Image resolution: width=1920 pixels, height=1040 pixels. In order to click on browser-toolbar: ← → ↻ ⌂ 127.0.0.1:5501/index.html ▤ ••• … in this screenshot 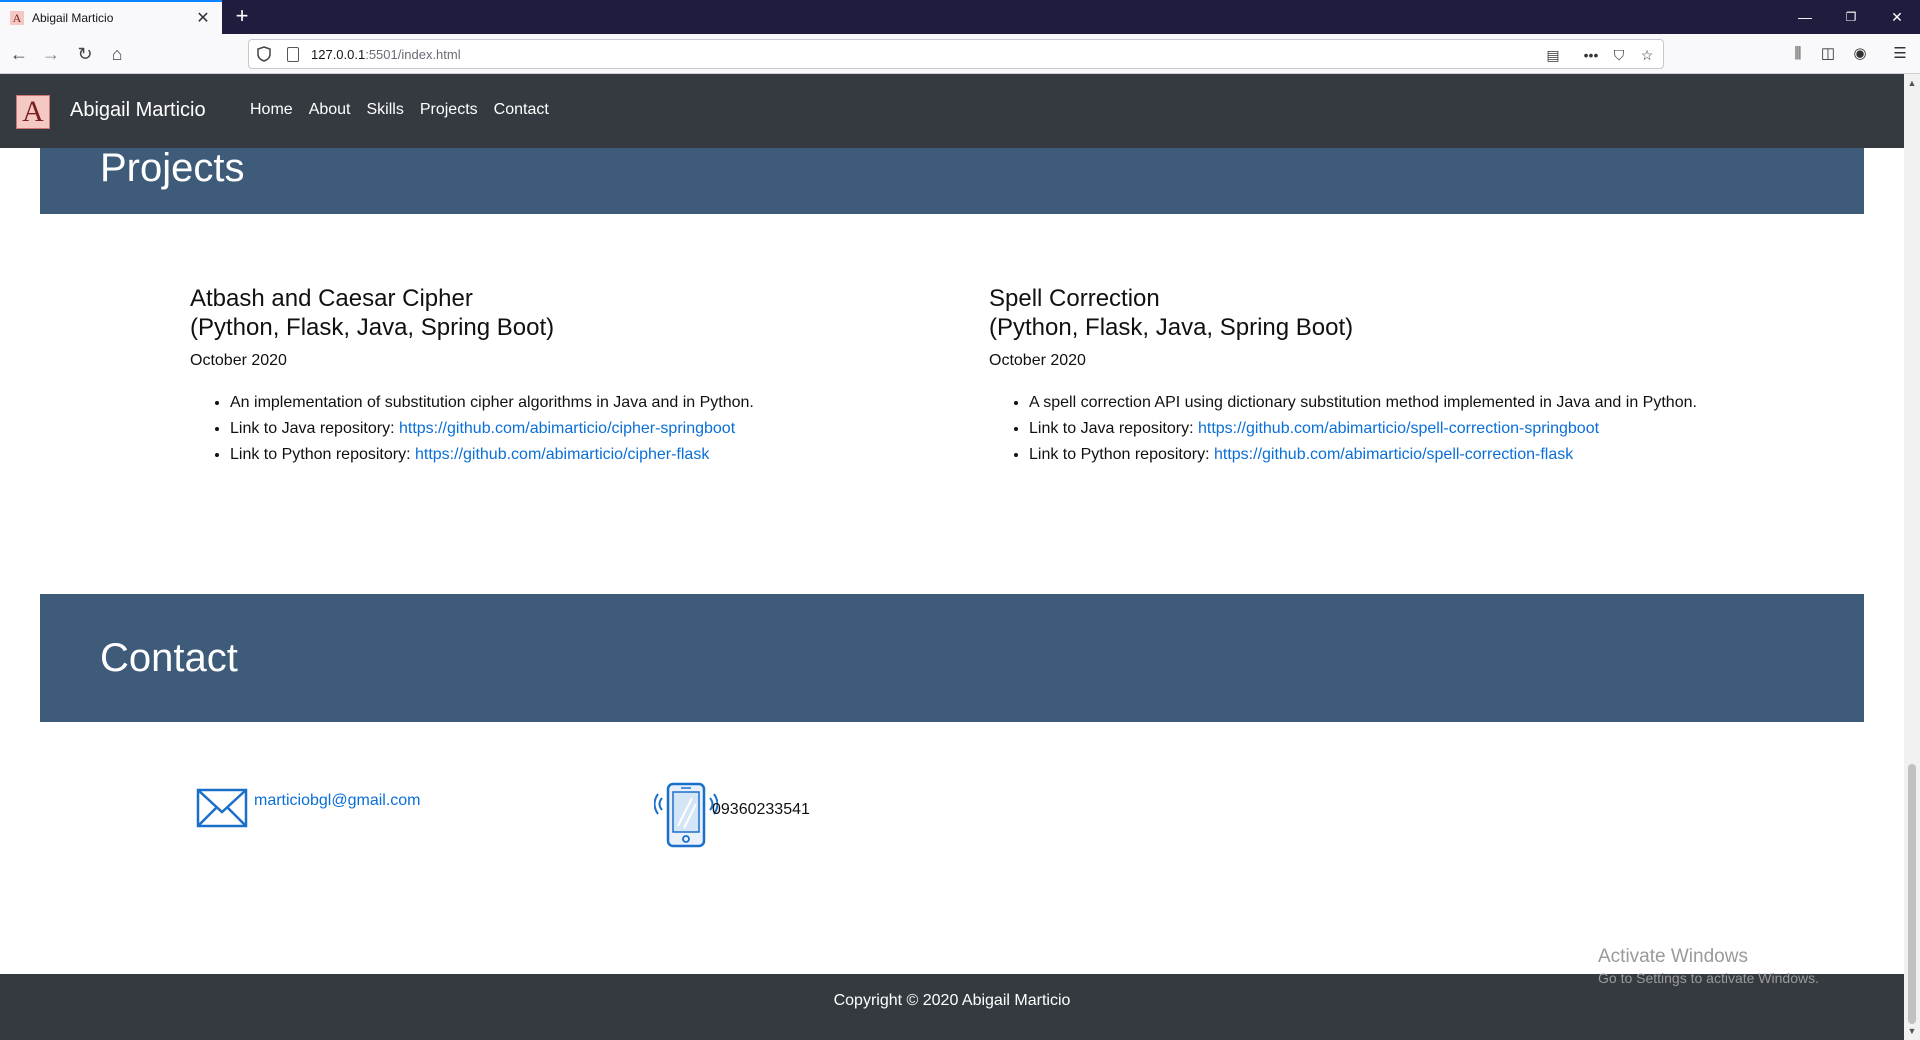, I will do `click(960, 54)`.